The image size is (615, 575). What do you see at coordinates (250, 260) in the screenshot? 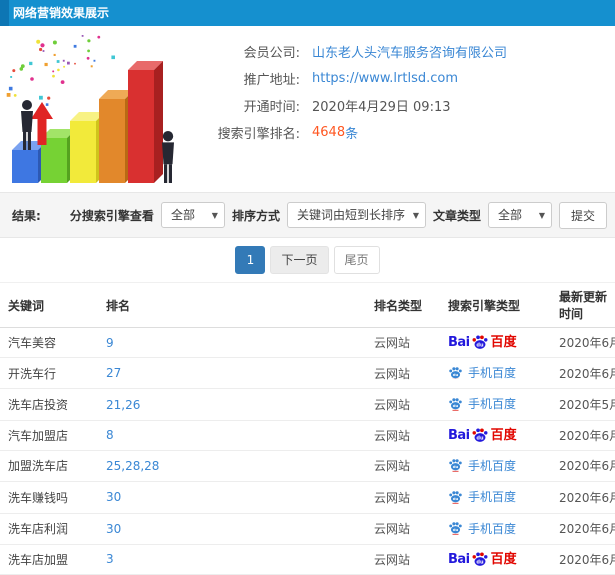
I see `page-button-1: 1` at bounding box center [250, 260].